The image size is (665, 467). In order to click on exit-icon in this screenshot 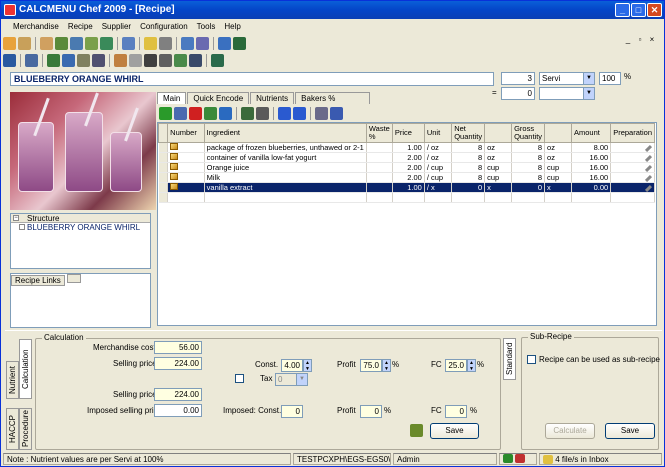, I will do `click(239, 43)`.